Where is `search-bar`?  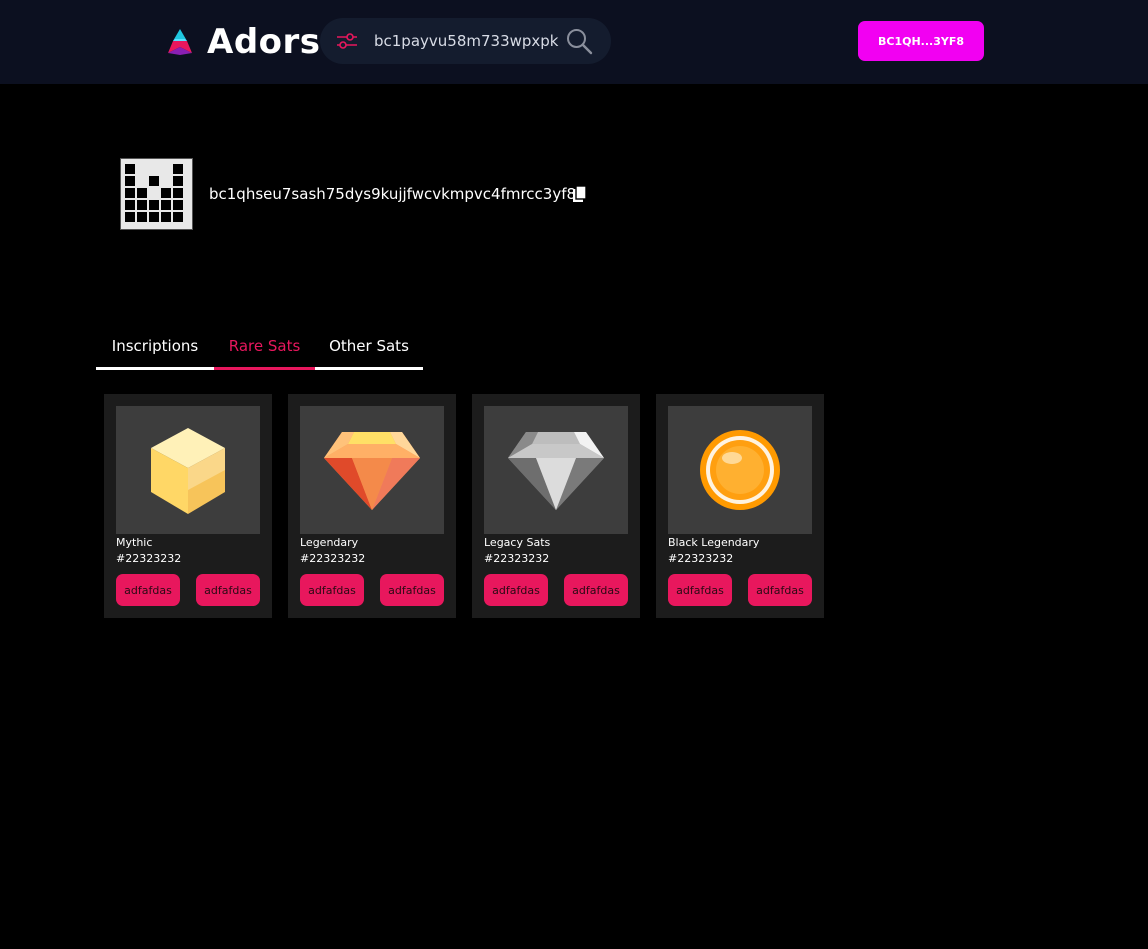 search-bar is located at coordinates (465, 41).